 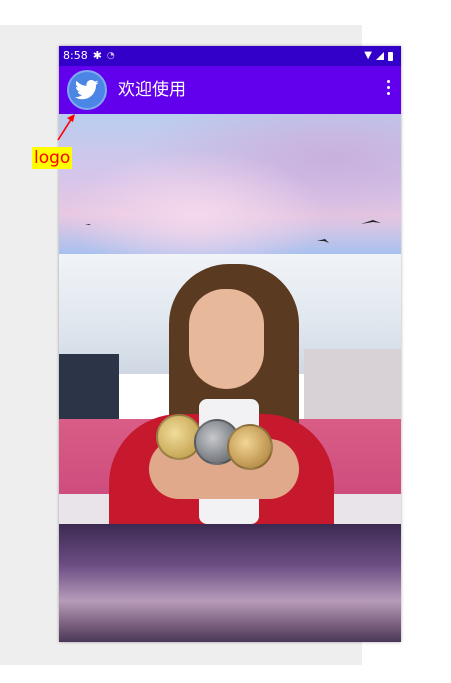 What do you see at coordinates (75, 55) in the screenshot?
I see `status-time: 8:58` at bounding box center [75, 55].